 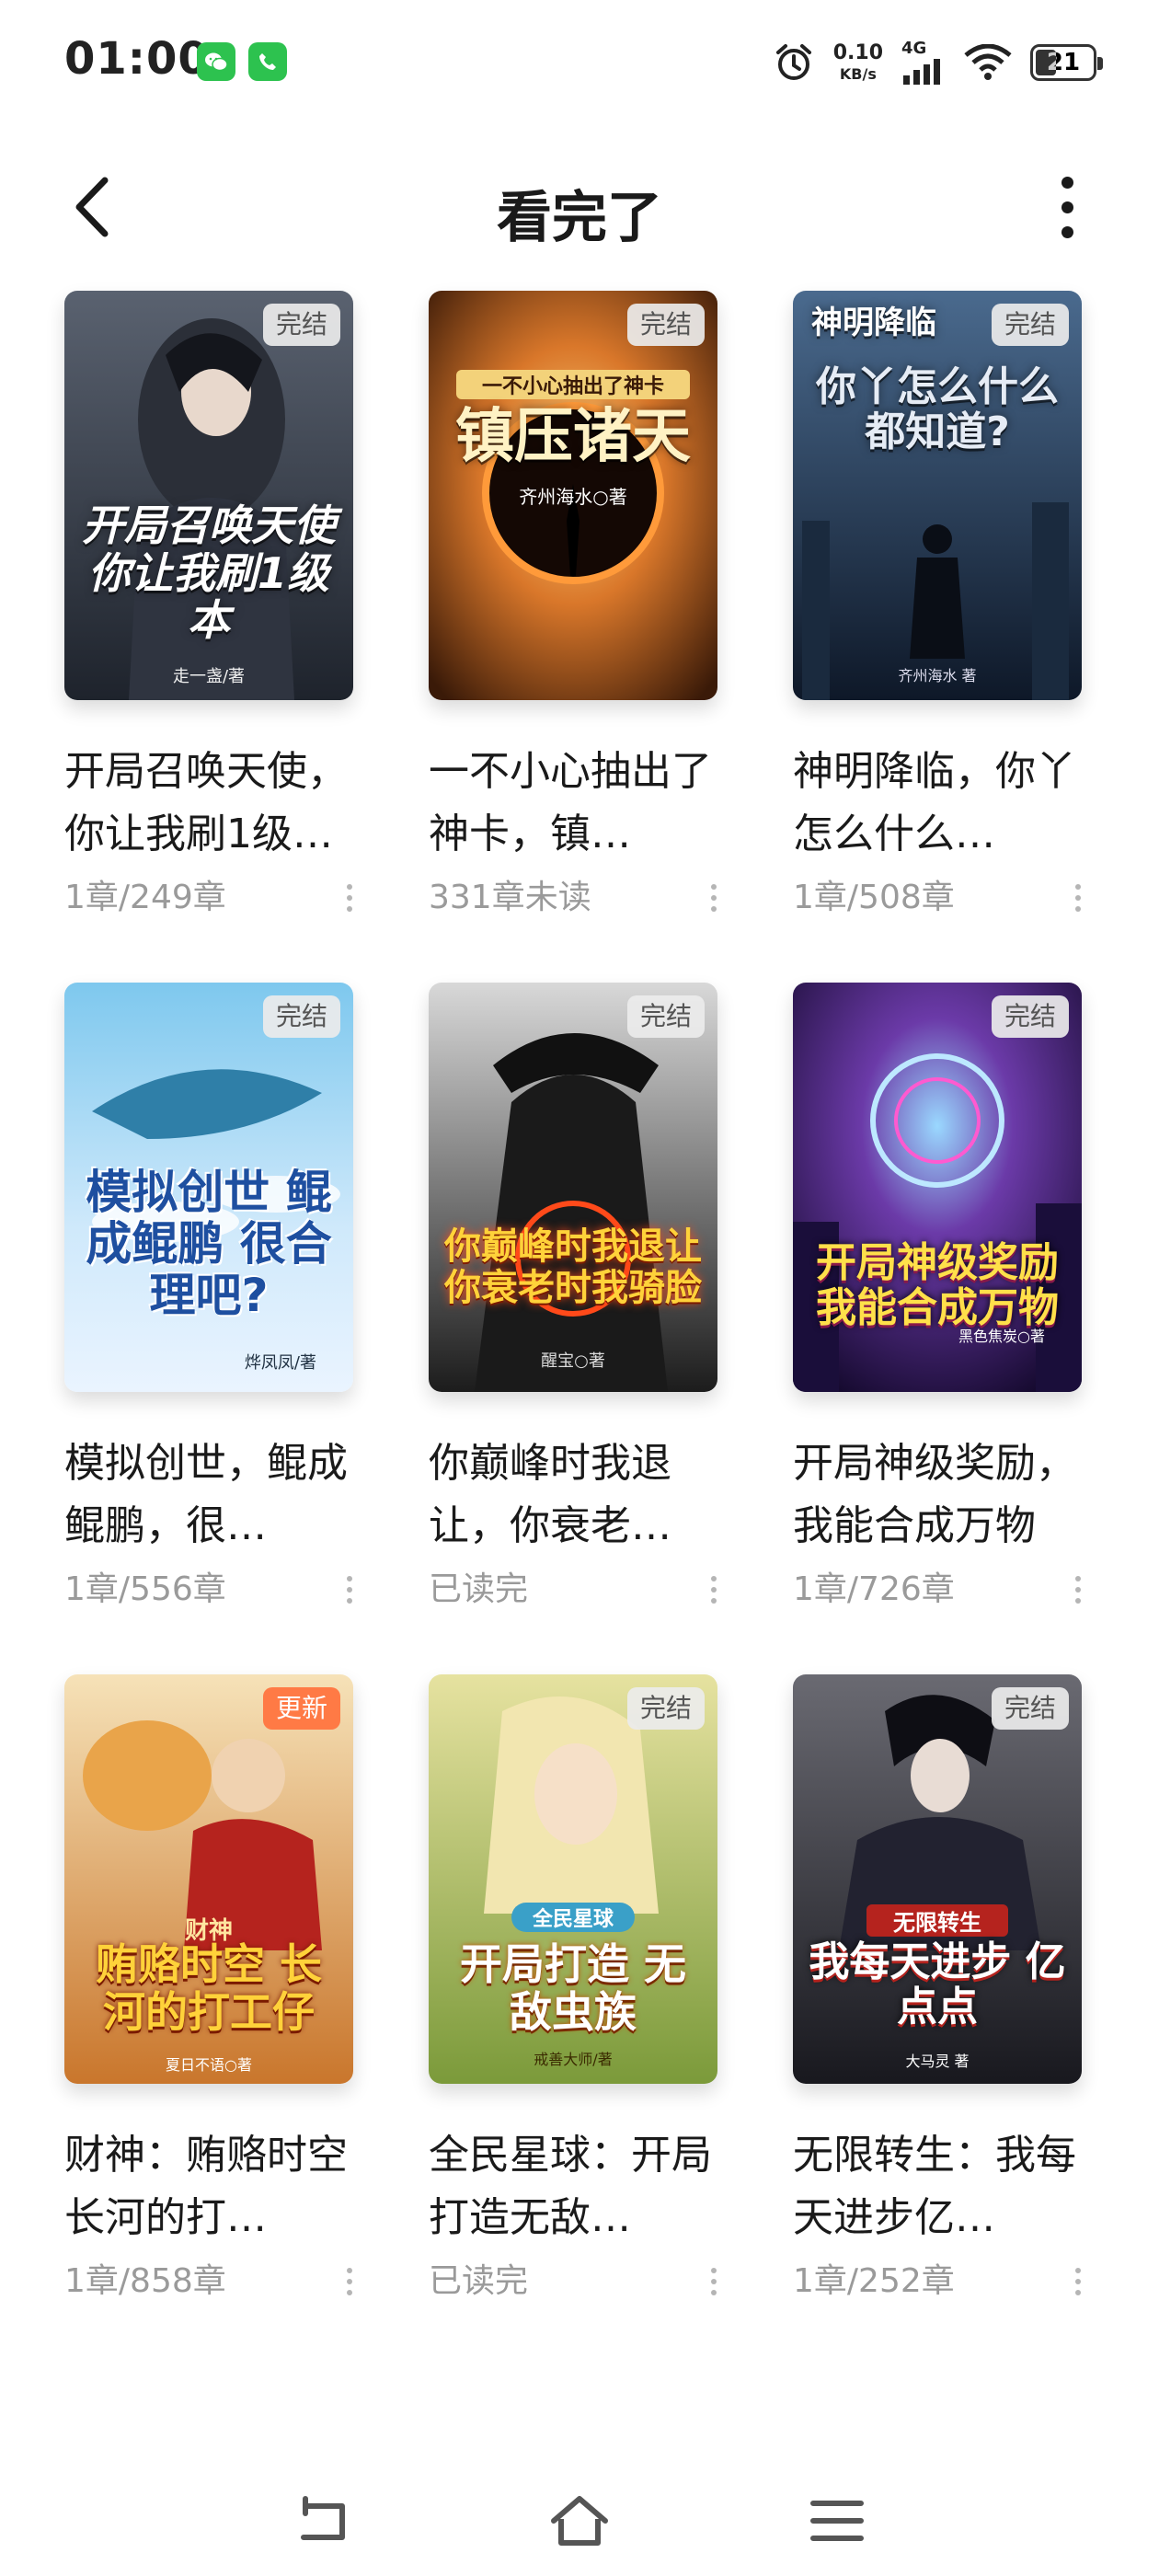 What do you see at coordinates (874, 897) in the screenshot?
I see `reading-progress: 1章/508章` at bounding box center [874, 897].